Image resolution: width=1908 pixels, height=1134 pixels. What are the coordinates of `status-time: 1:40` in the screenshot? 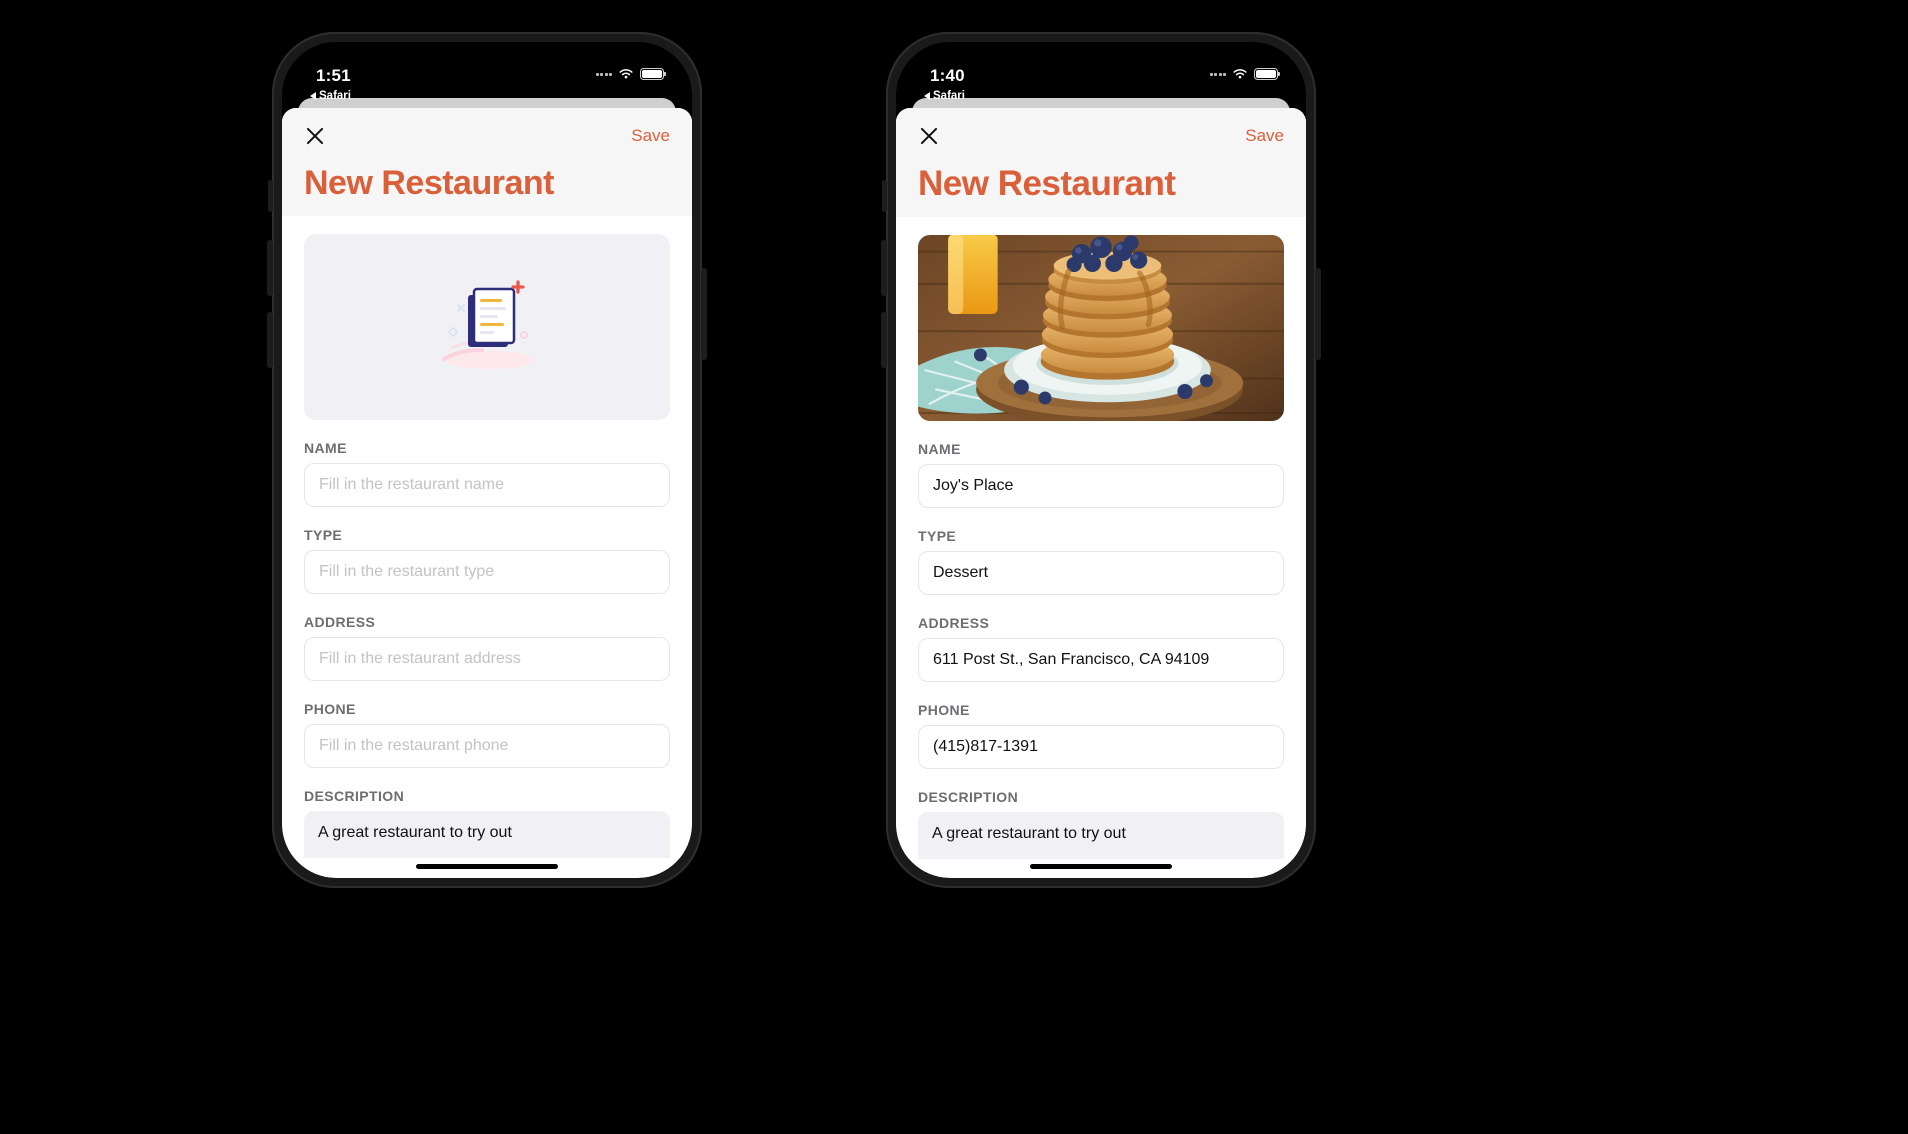 It's located at (947, 75).